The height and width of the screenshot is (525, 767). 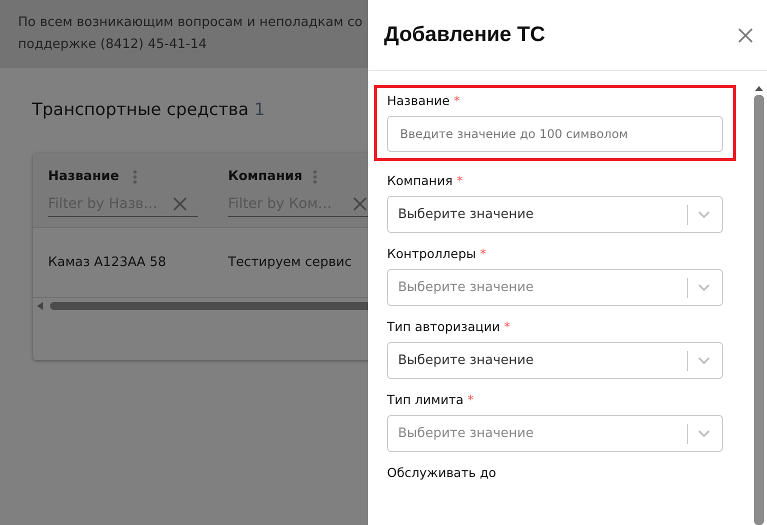 What do you see at coordinates (202, 306) in the screenshot?
I see `horizontal-scrollbar` at bounding box center [202, 306].